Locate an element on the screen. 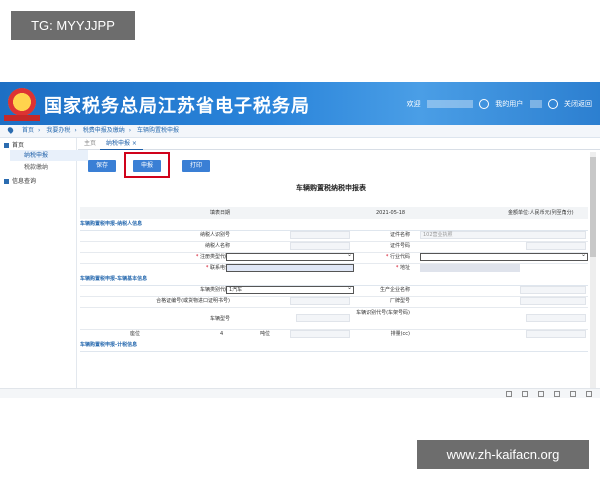 The height and width of the screenshot is (480, 600). highlight-box is located at coordinates (147, 165).